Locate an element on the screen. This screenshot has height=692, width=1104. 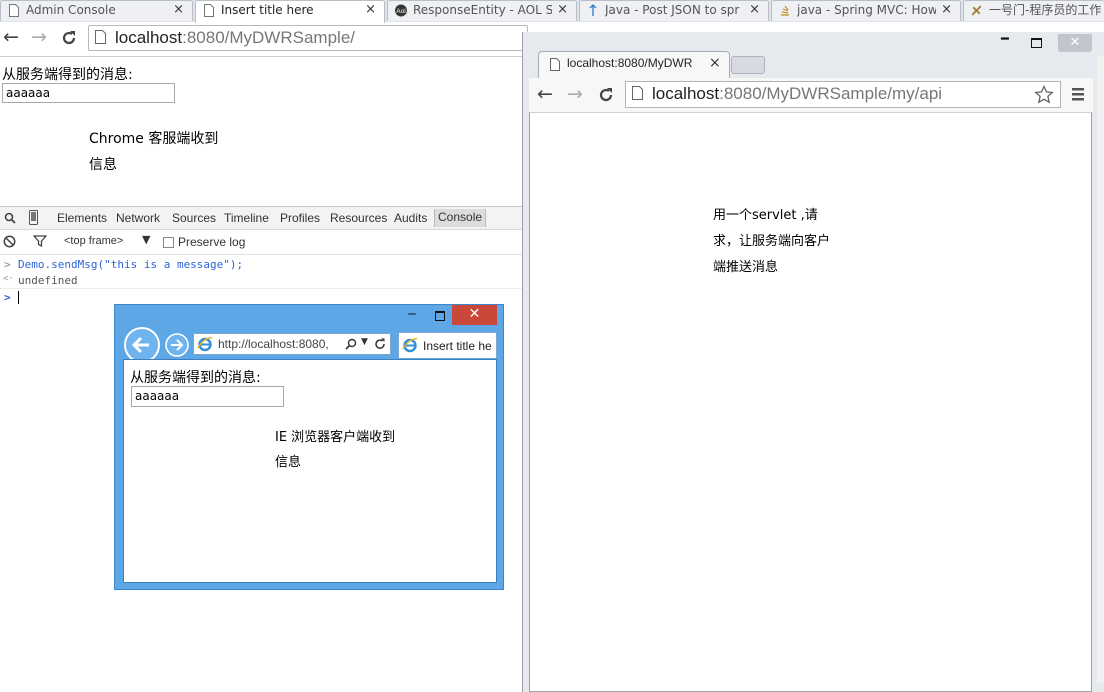
ie-tab: Insert title he is located at coordinates (447, 345).